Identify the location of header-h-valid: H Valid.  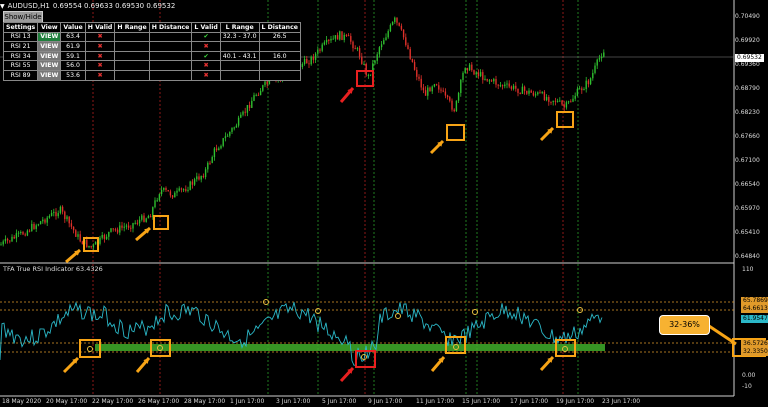
(100, 27).